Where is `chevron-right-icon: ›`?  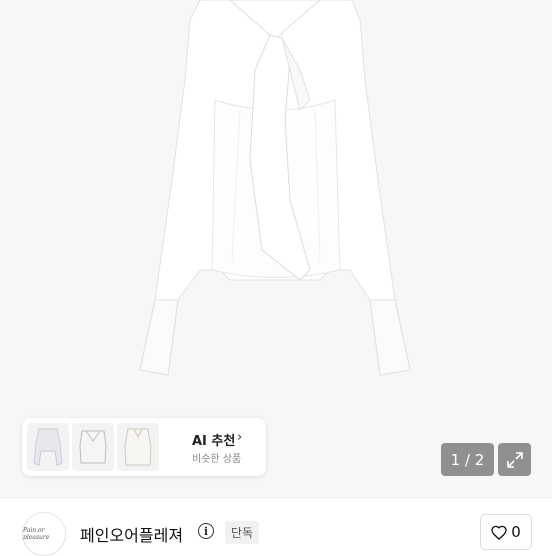 chevron-right-icon: › is located at coordinates (240, 437).